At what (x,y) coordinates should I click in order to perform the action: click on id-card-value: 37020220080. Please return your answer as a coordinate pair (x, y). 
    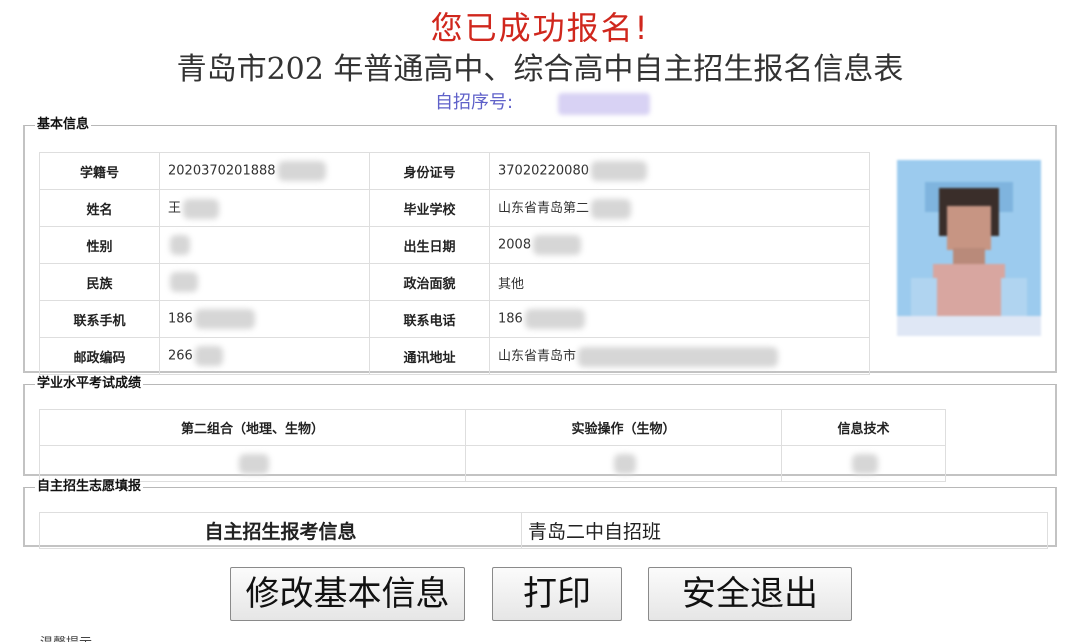
    Looking at the image, I should click on (679, 171).